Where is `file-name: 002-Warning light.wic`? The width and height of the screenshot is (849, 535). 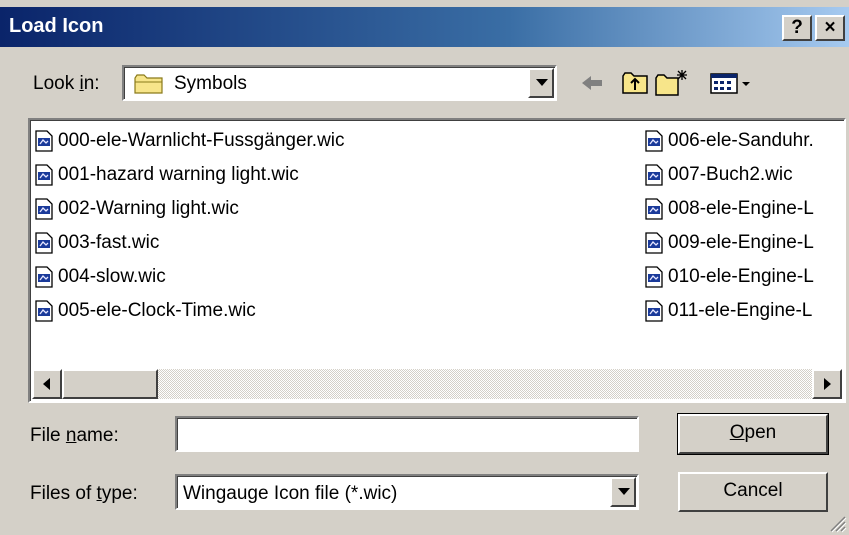 file-name: 002-Warning light.wic is located at coordinates (148, 208).